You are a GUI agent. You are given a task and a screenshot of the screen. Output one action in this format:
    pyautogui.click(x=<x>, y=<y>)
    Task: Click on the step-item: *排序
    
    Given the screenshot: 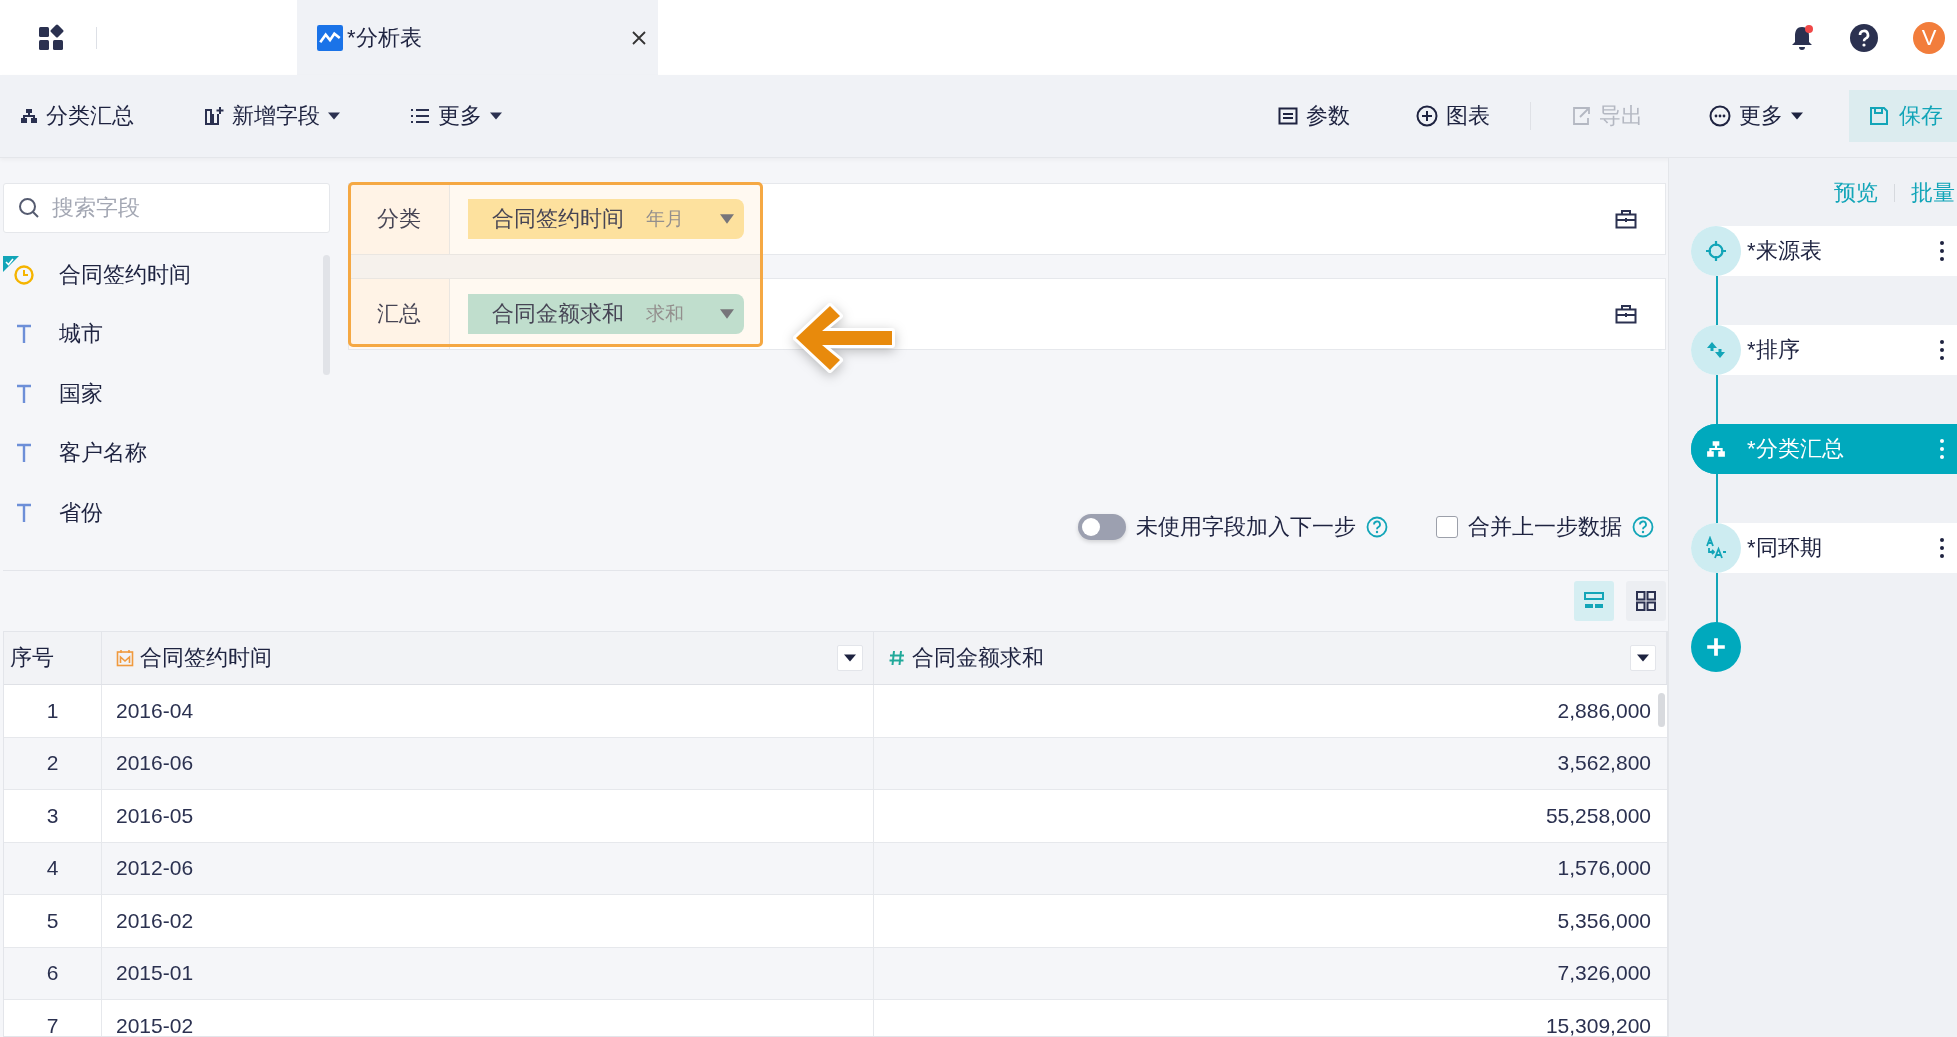 What is the action you would take?
    pyautogui.click(x=1824, y=350)
    